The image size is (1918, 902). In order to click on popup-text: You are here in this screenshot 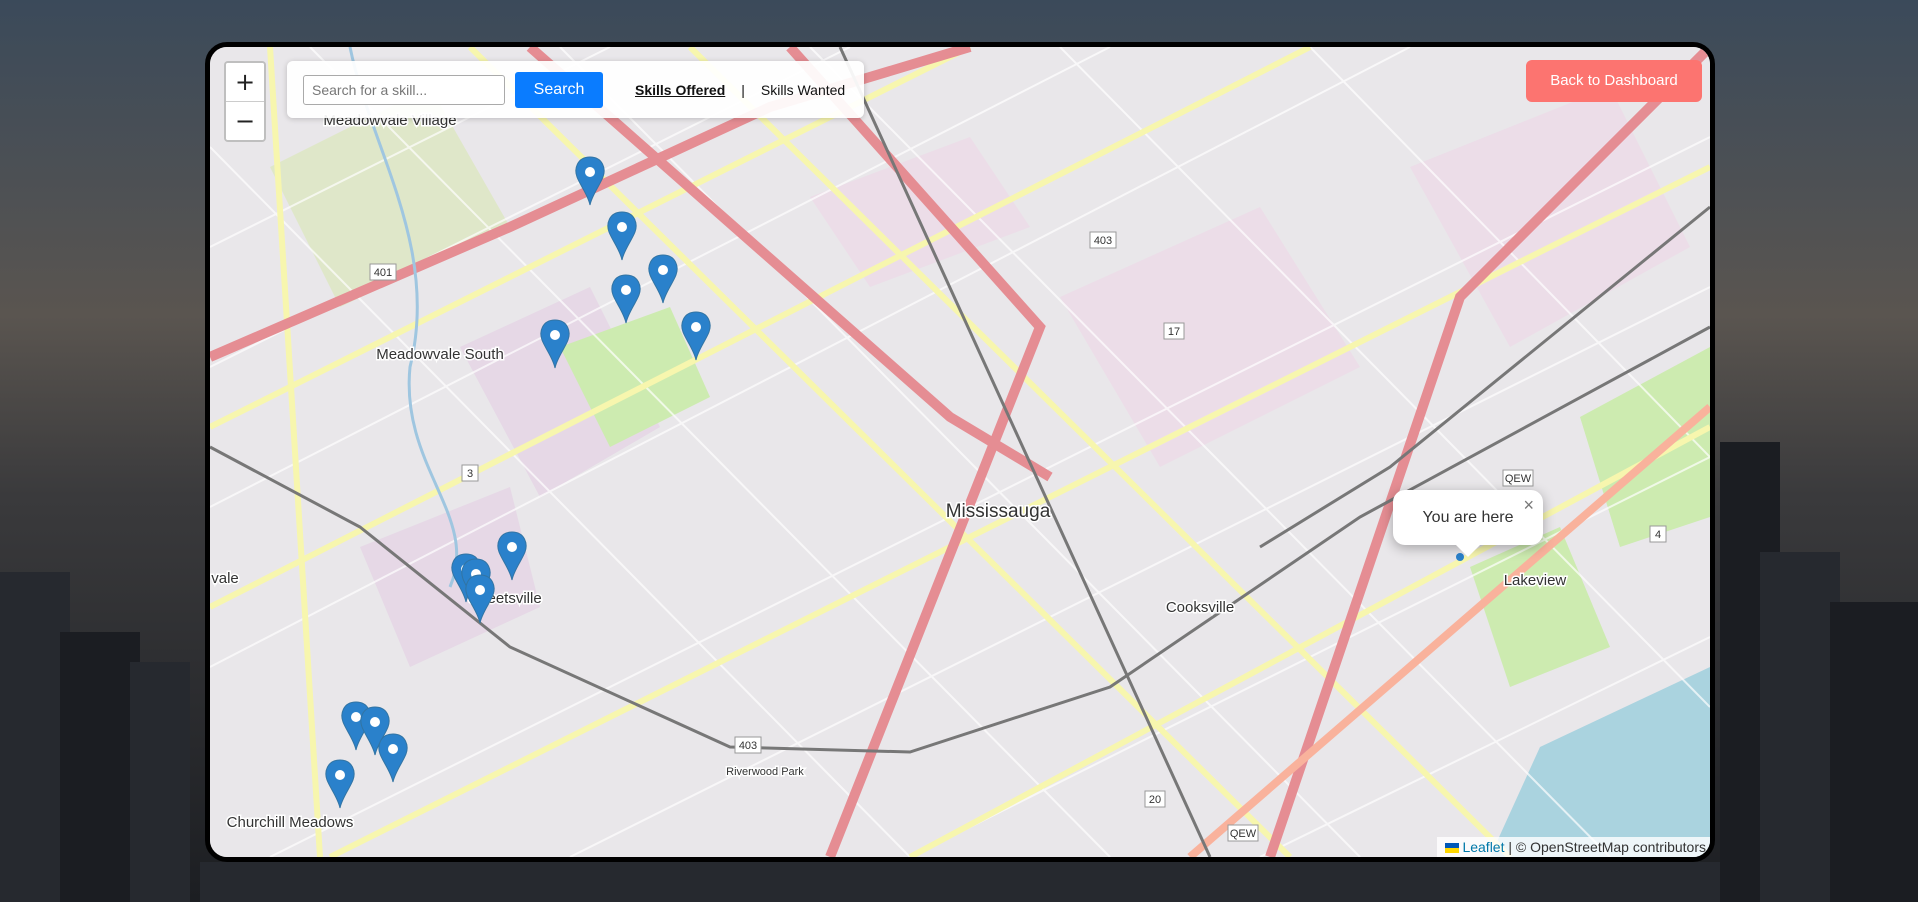, I will do `click(1468, 517)`.